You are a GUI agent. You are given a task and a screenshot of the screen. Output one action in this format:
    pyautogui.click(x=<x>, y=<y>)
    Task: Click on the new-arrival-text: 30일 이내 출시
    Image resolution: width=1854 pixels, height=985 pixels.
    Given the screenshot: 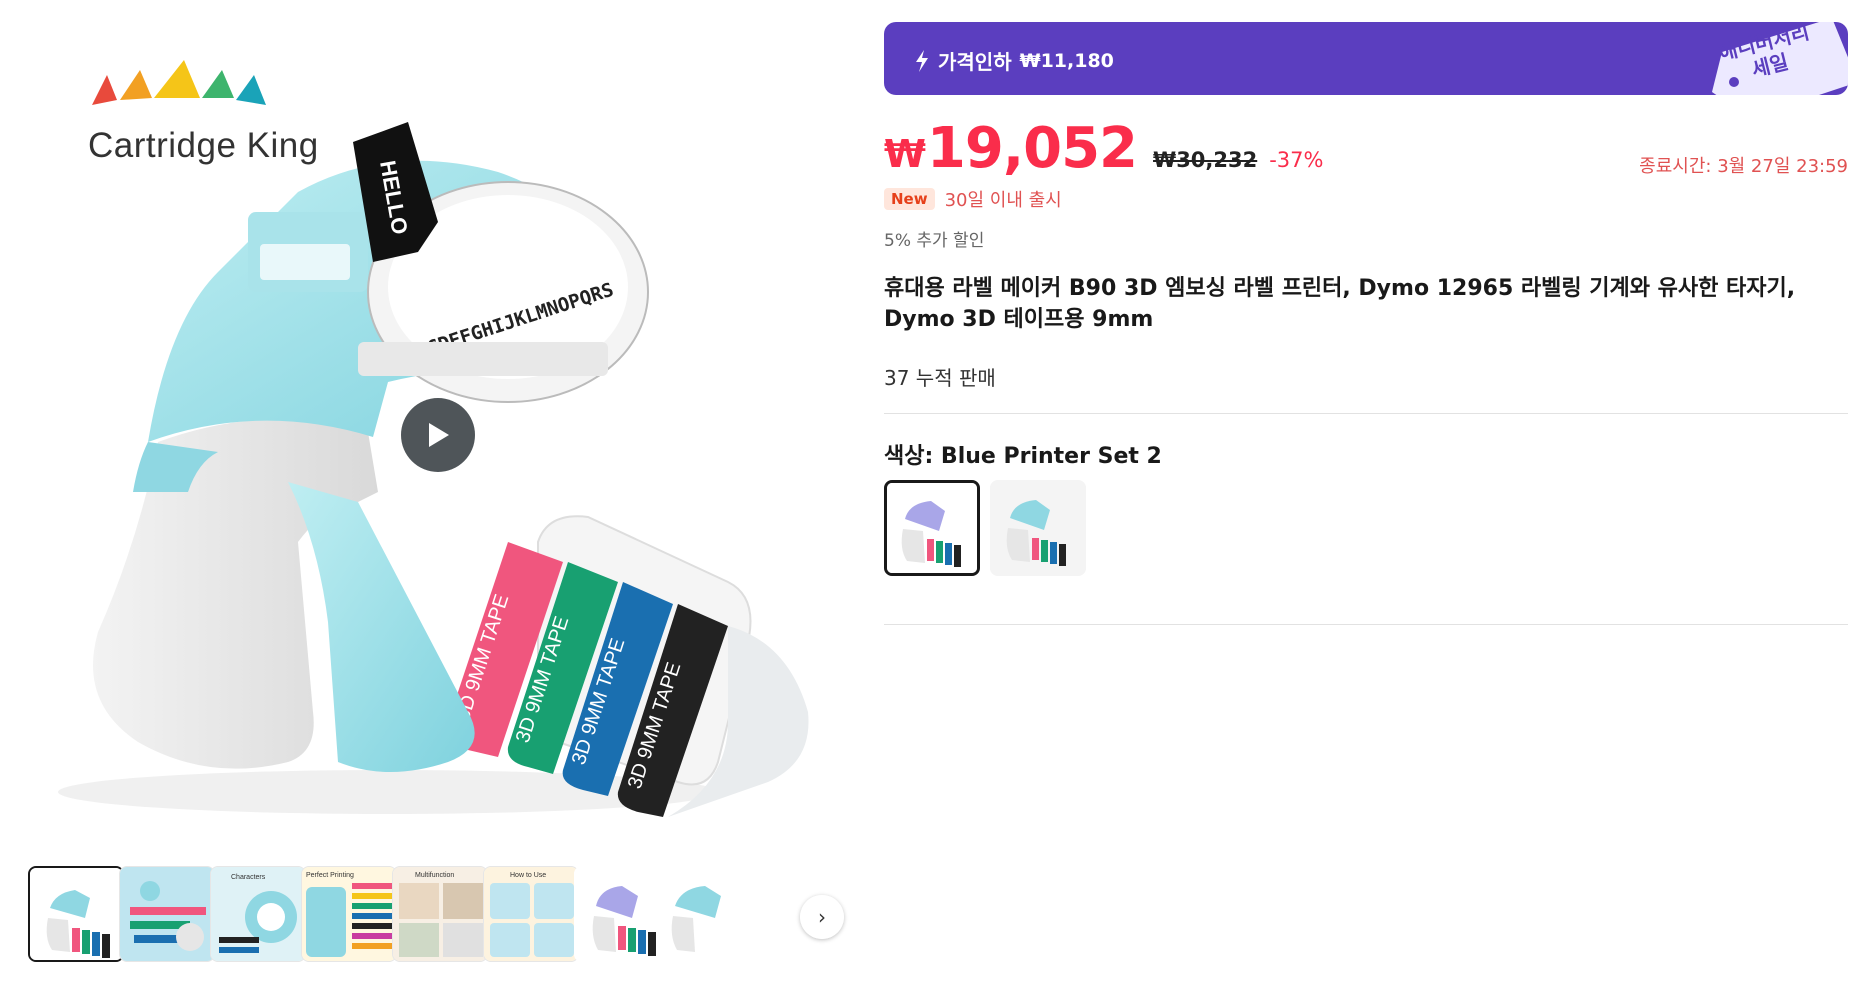 What is the action you would take?
    pyautogui.click(x=1003, y=200)
    